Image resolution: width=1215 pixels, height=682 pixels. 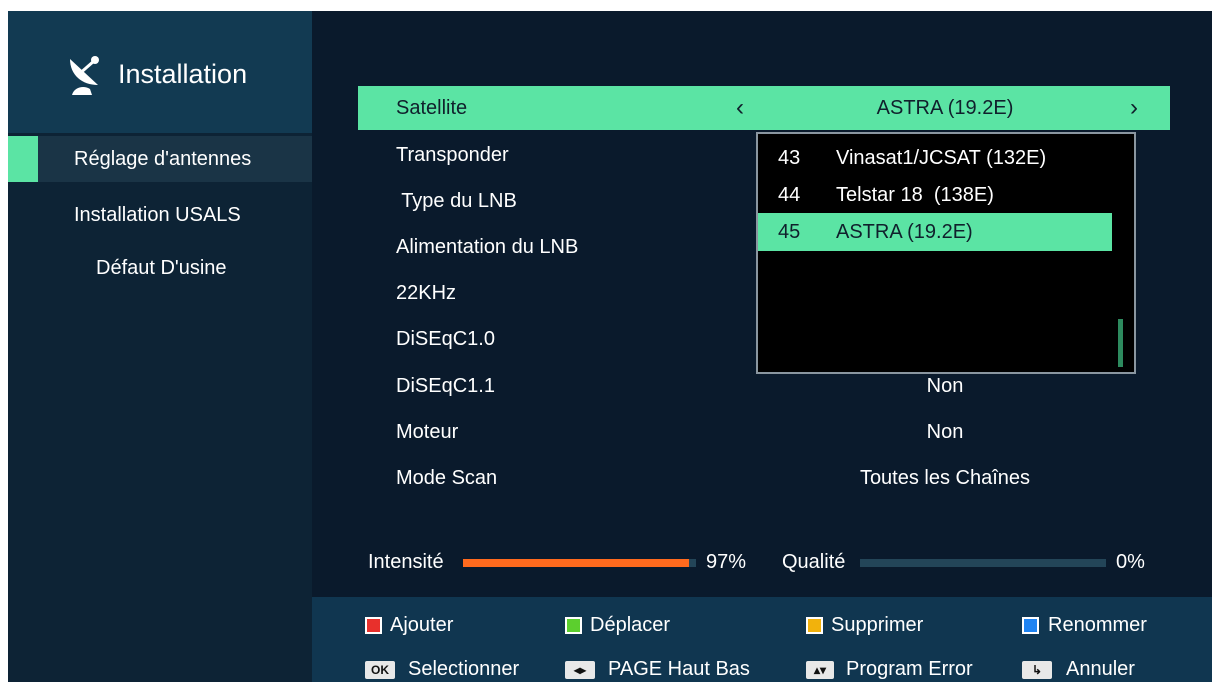 I want to click on sidebar-item-reglage-antennes: Réglage d'antennes, so click(x=160, y=159).